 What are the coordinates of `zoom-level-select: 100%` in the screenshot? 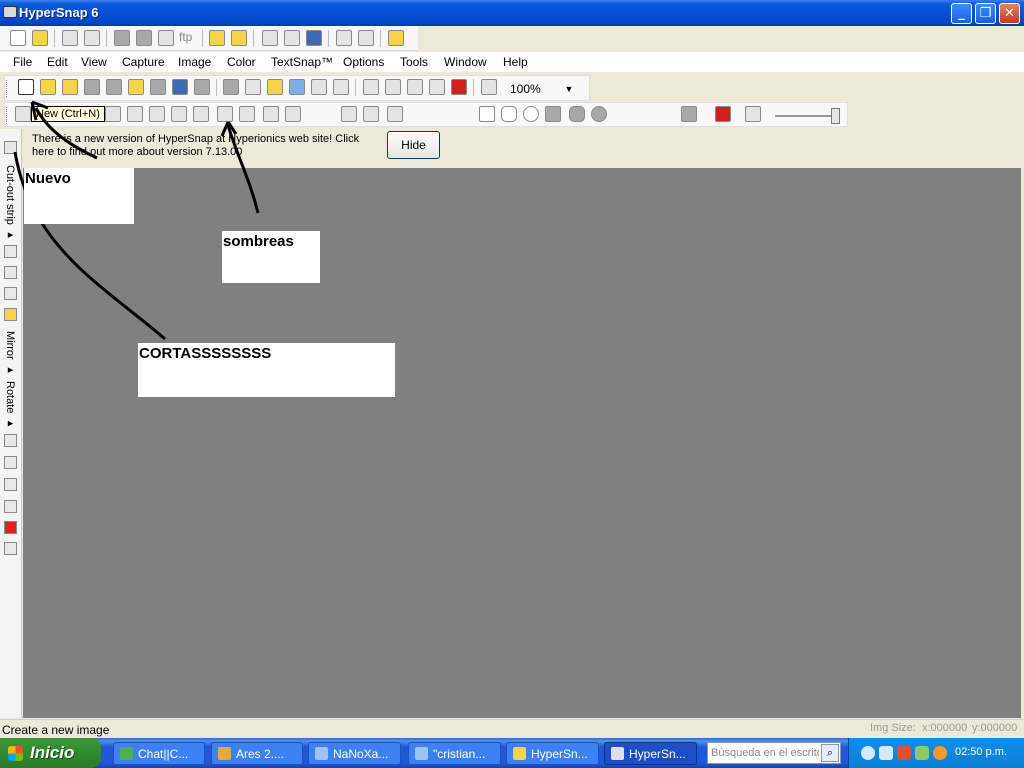 It's located at (525, 89).